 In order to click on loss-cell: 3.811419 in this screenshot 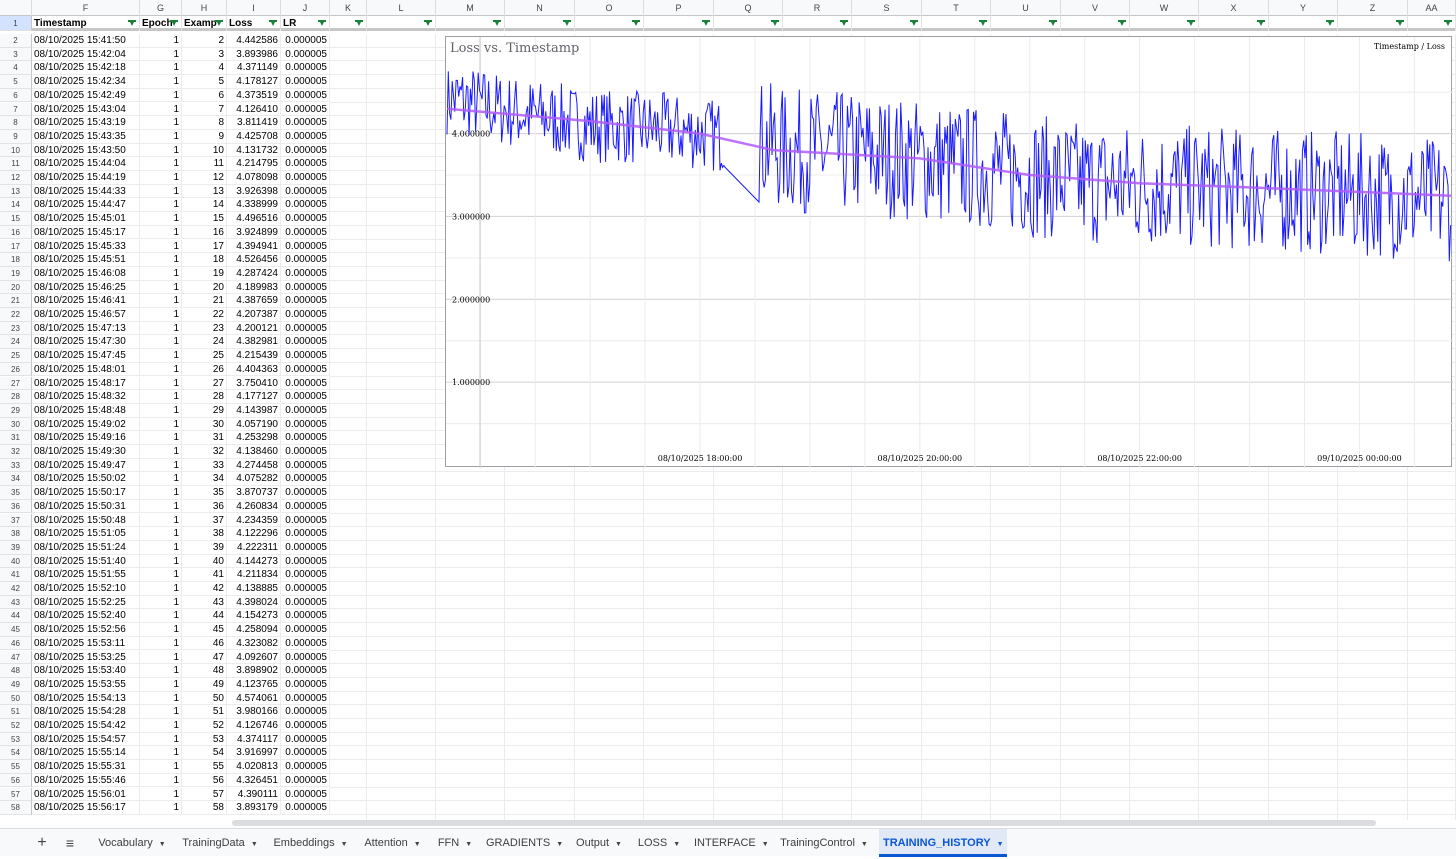, I will do `click(254, 123)`.